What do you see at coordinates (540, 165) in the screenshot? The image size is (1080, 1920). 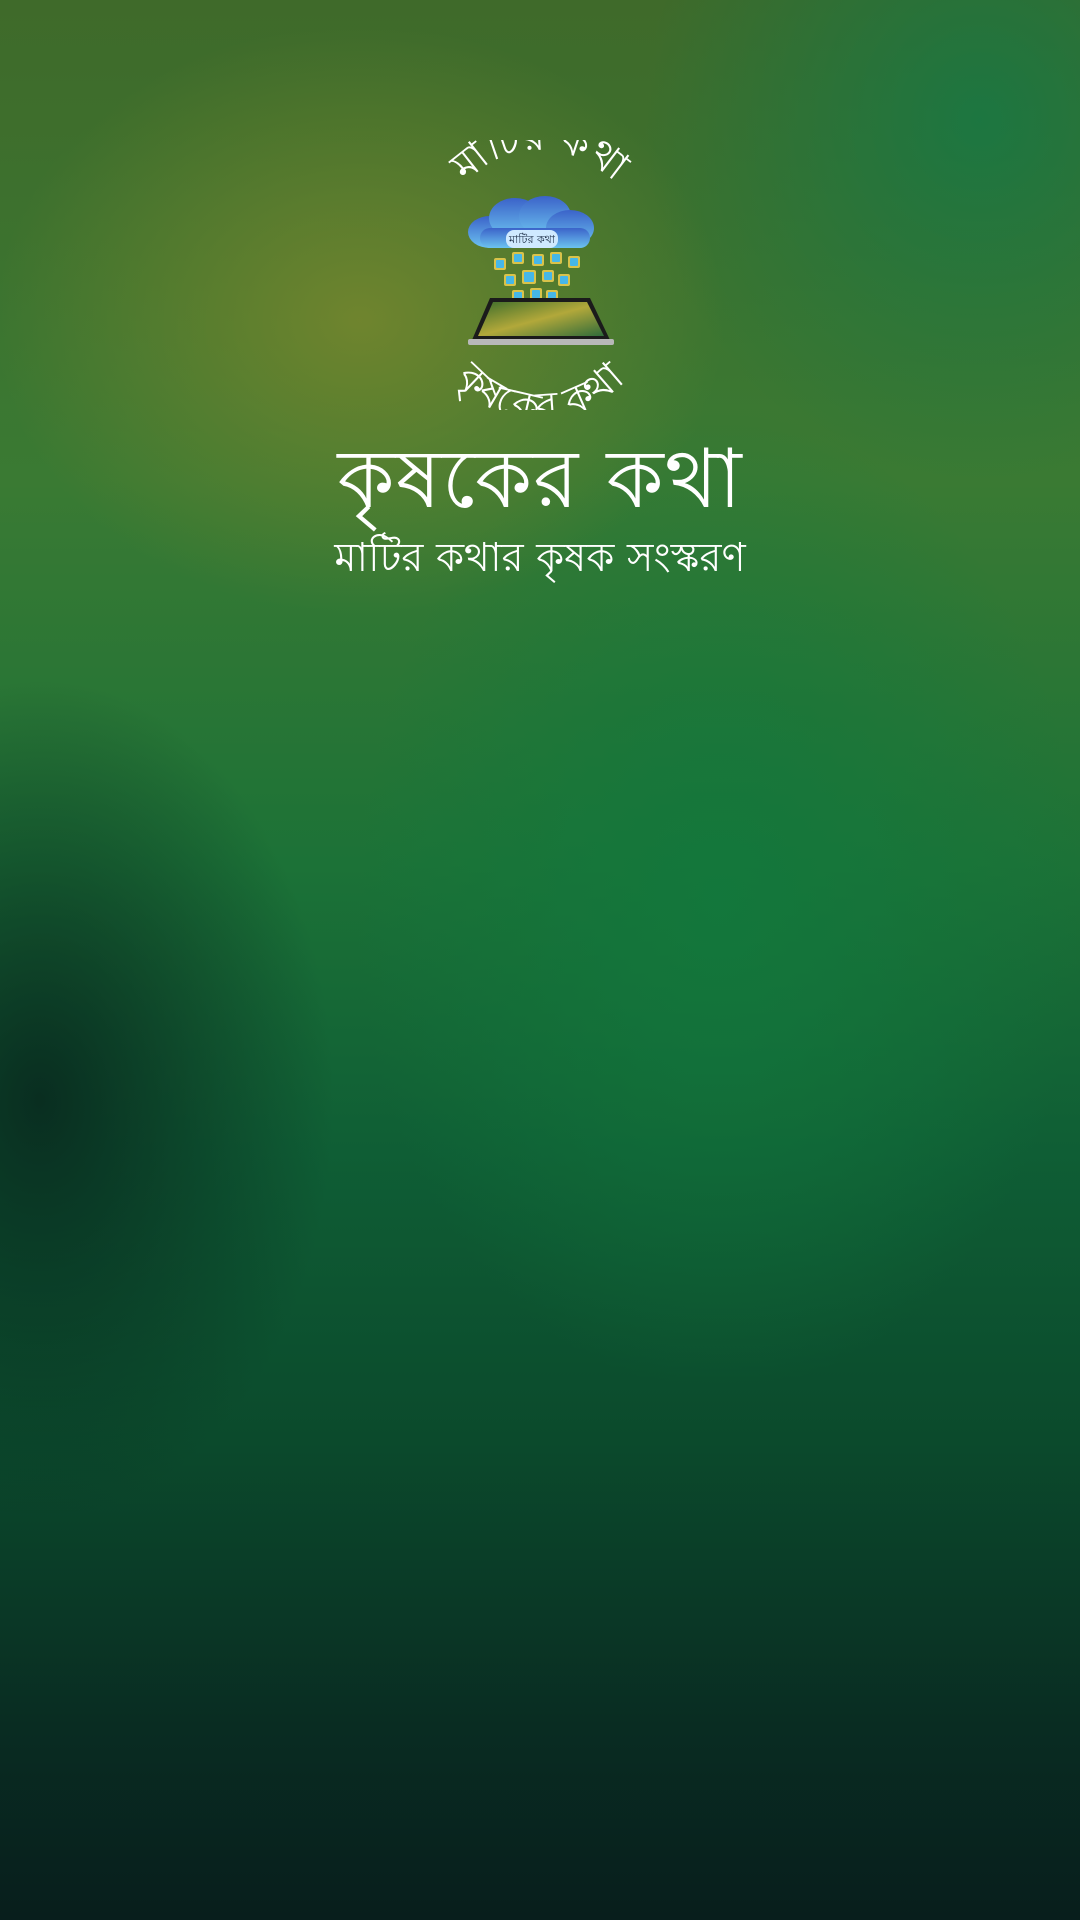 I see `logo-ring-top-text: মাটির কথা` at bounding box center [540, 165].